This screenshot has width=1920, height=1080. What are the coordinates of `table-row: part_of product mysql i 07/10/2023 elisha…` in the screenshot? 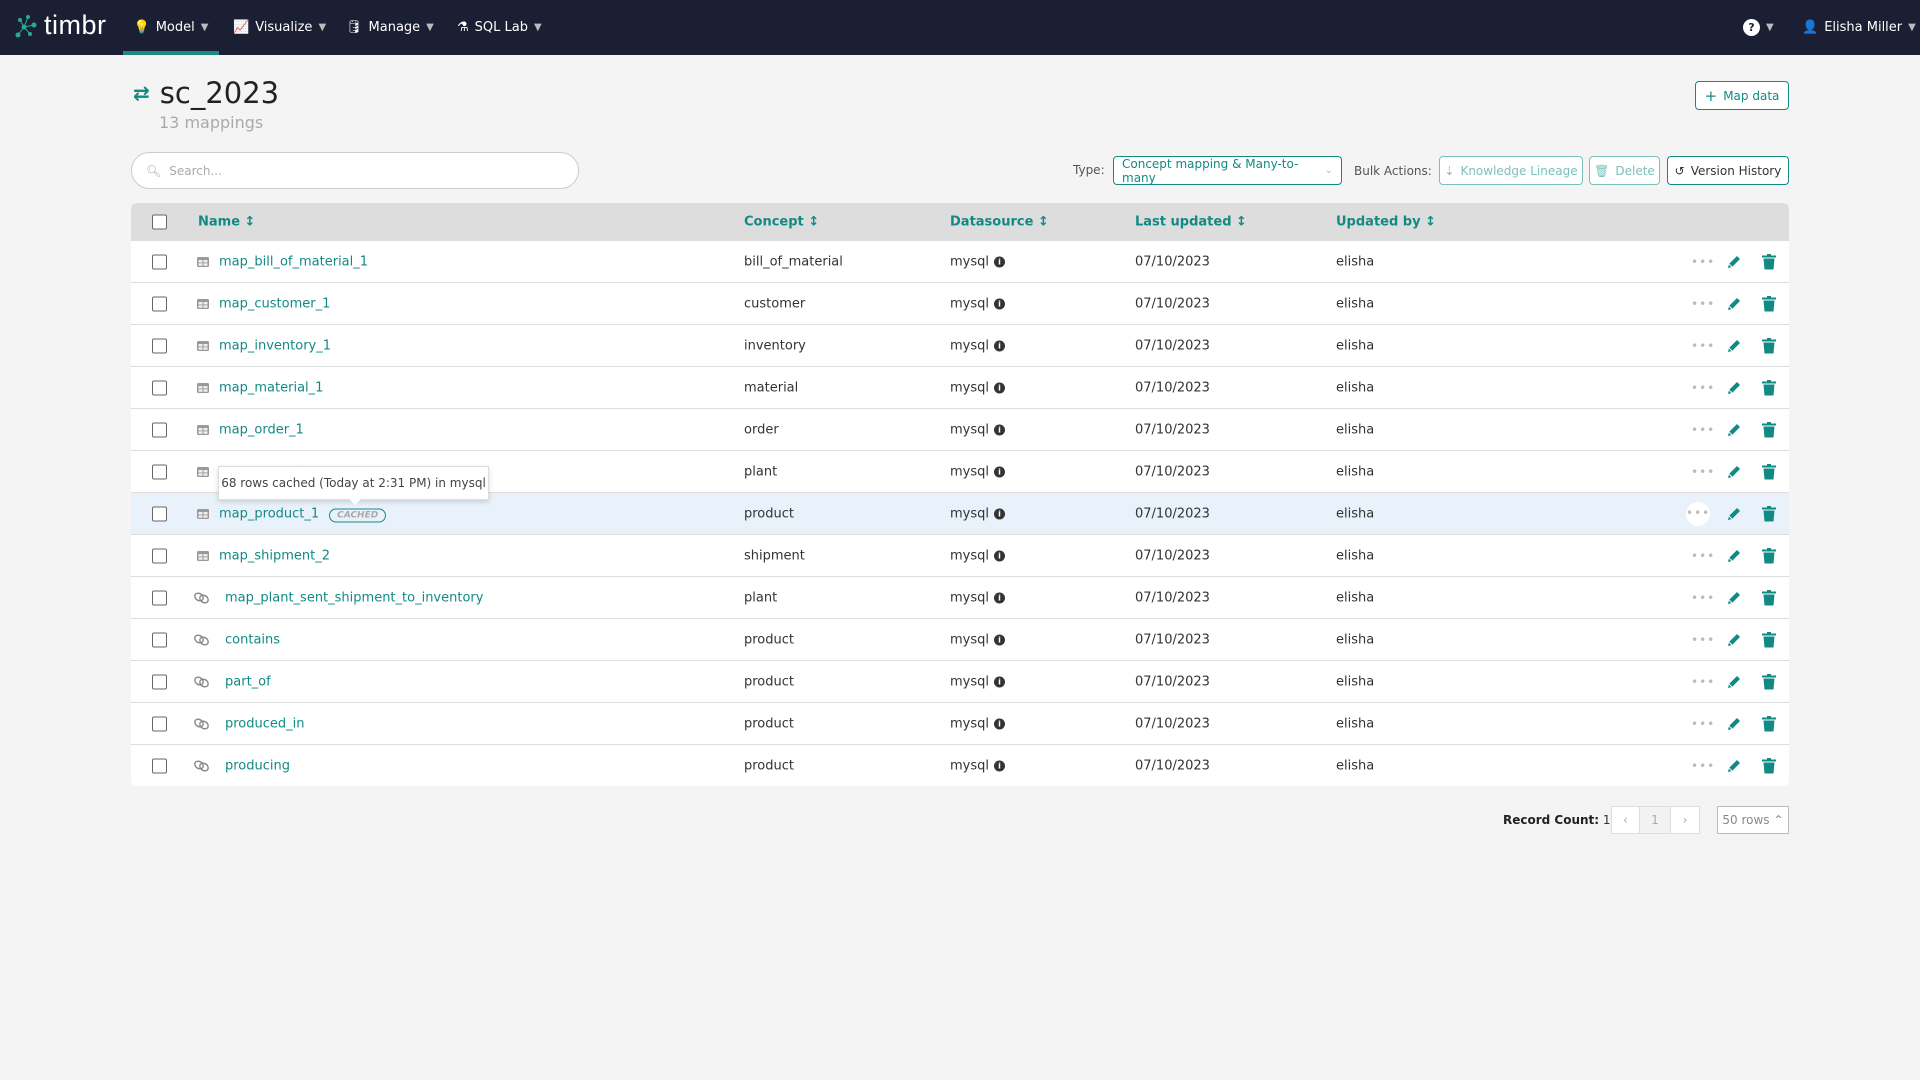 It's located at (960, 681).